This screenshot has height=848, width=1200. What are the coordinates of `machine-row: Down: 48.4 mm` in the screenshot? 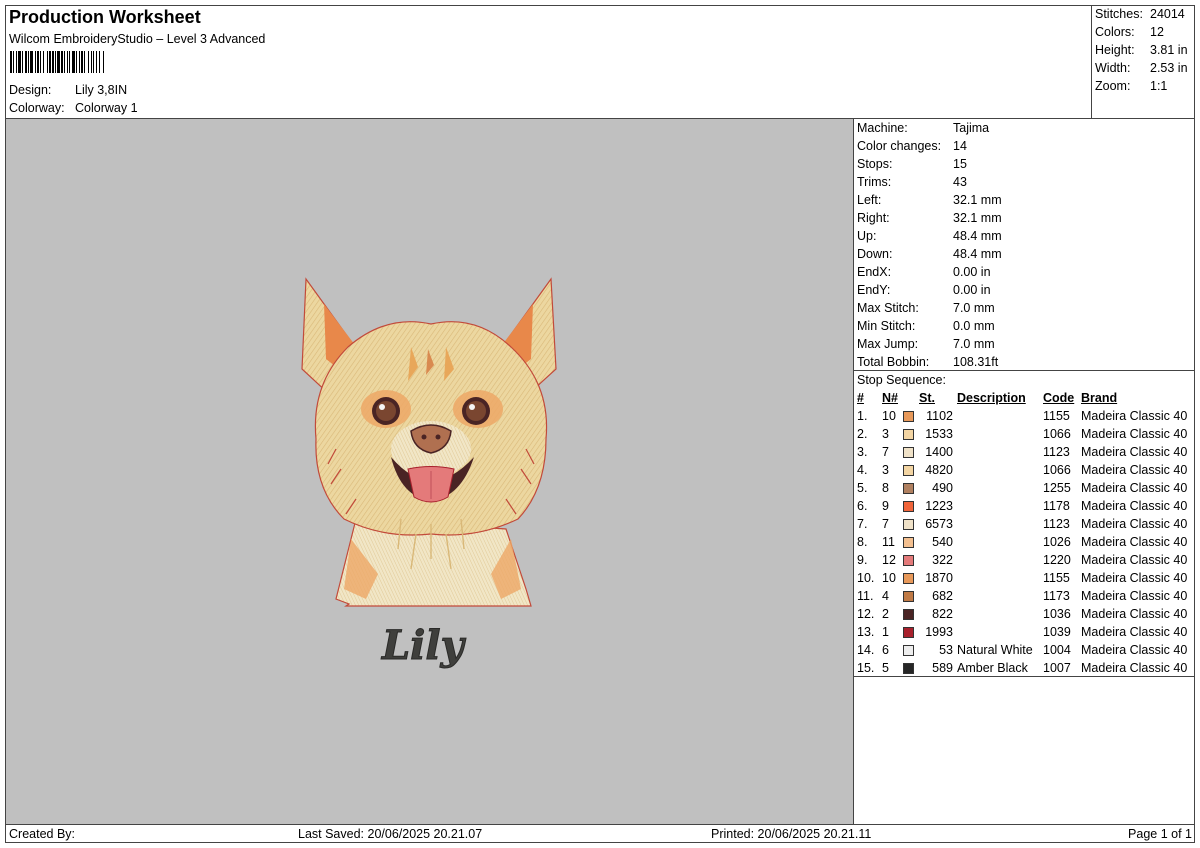 It's located at (929, 254).